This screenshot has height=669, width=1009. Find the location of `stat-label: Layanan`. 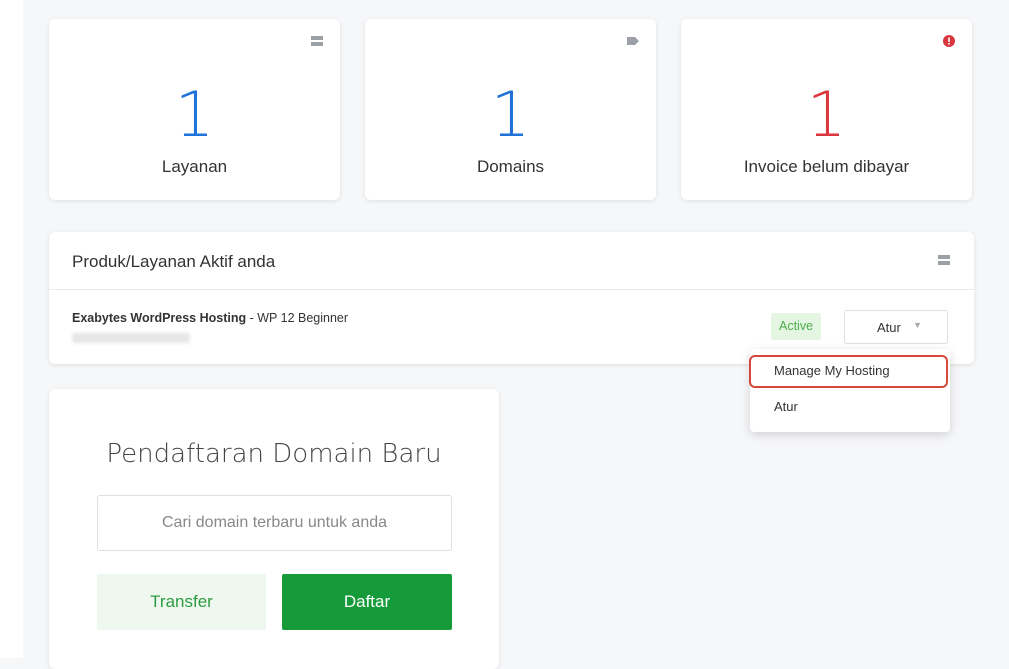

stat-label: Layanan is located at coordinates (194, 166).